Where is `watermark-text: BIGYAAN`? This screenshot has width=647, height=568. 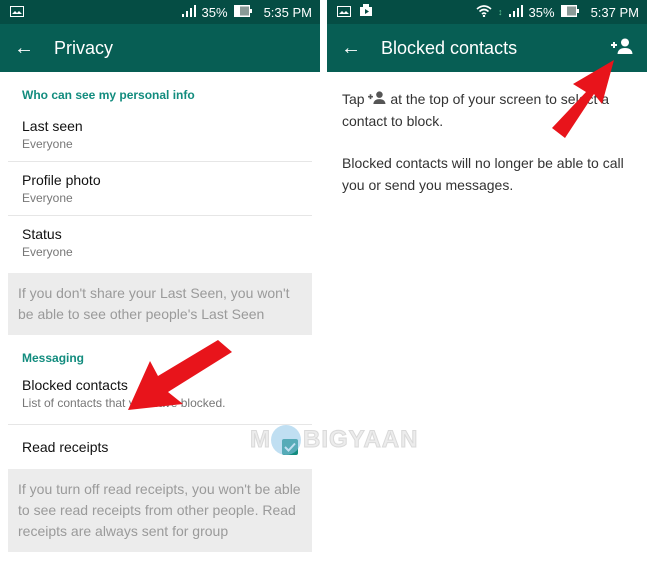
watermark-text: BIGYAAN is located at coordinates (360, 440).